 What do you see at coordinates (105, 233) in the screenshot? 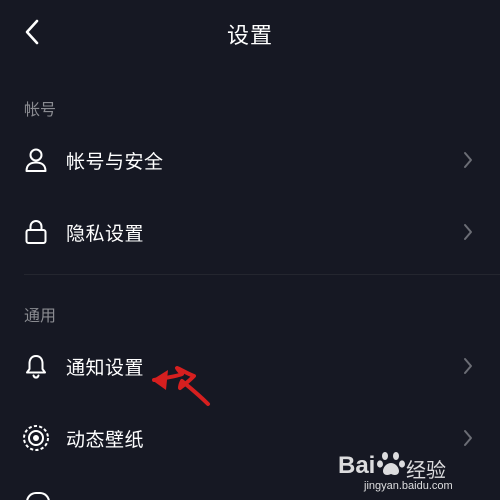
I see `settings-item-label: 隐私设置` at bounding box center [105, 233].